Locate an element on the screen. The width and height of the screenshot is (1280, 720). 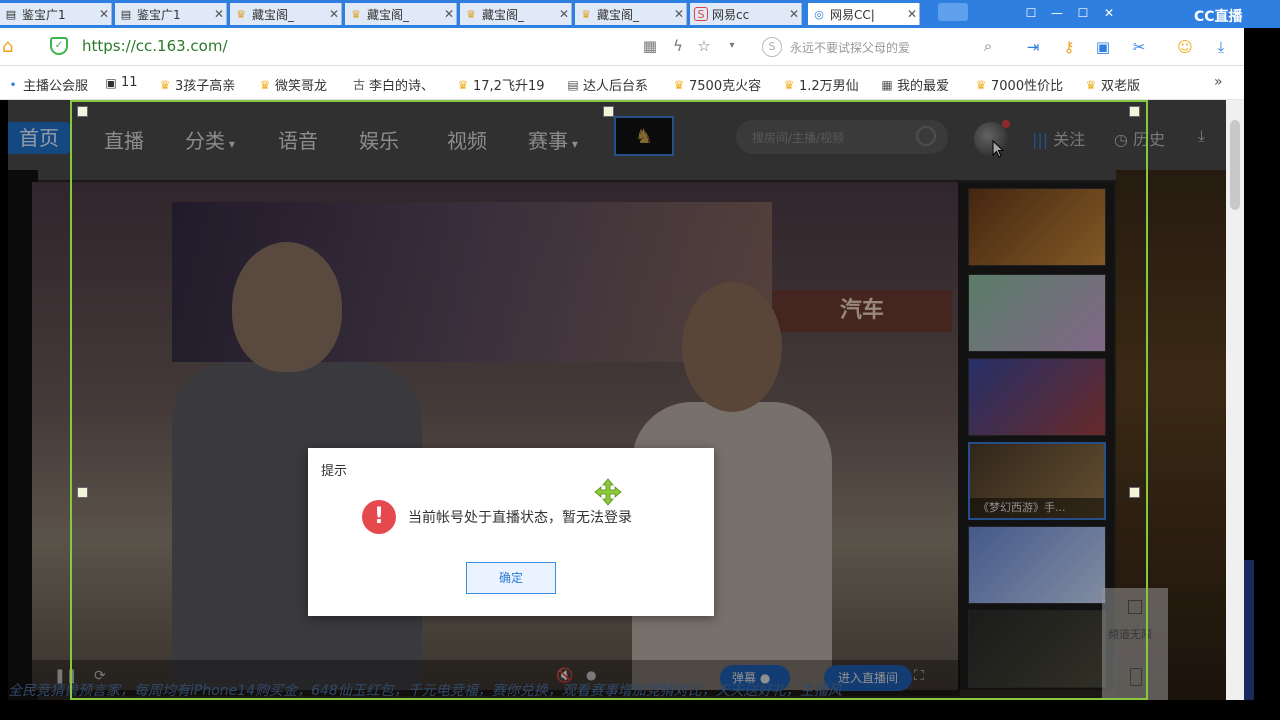
search-engine-icon: S is located at coordinates (772, 47).